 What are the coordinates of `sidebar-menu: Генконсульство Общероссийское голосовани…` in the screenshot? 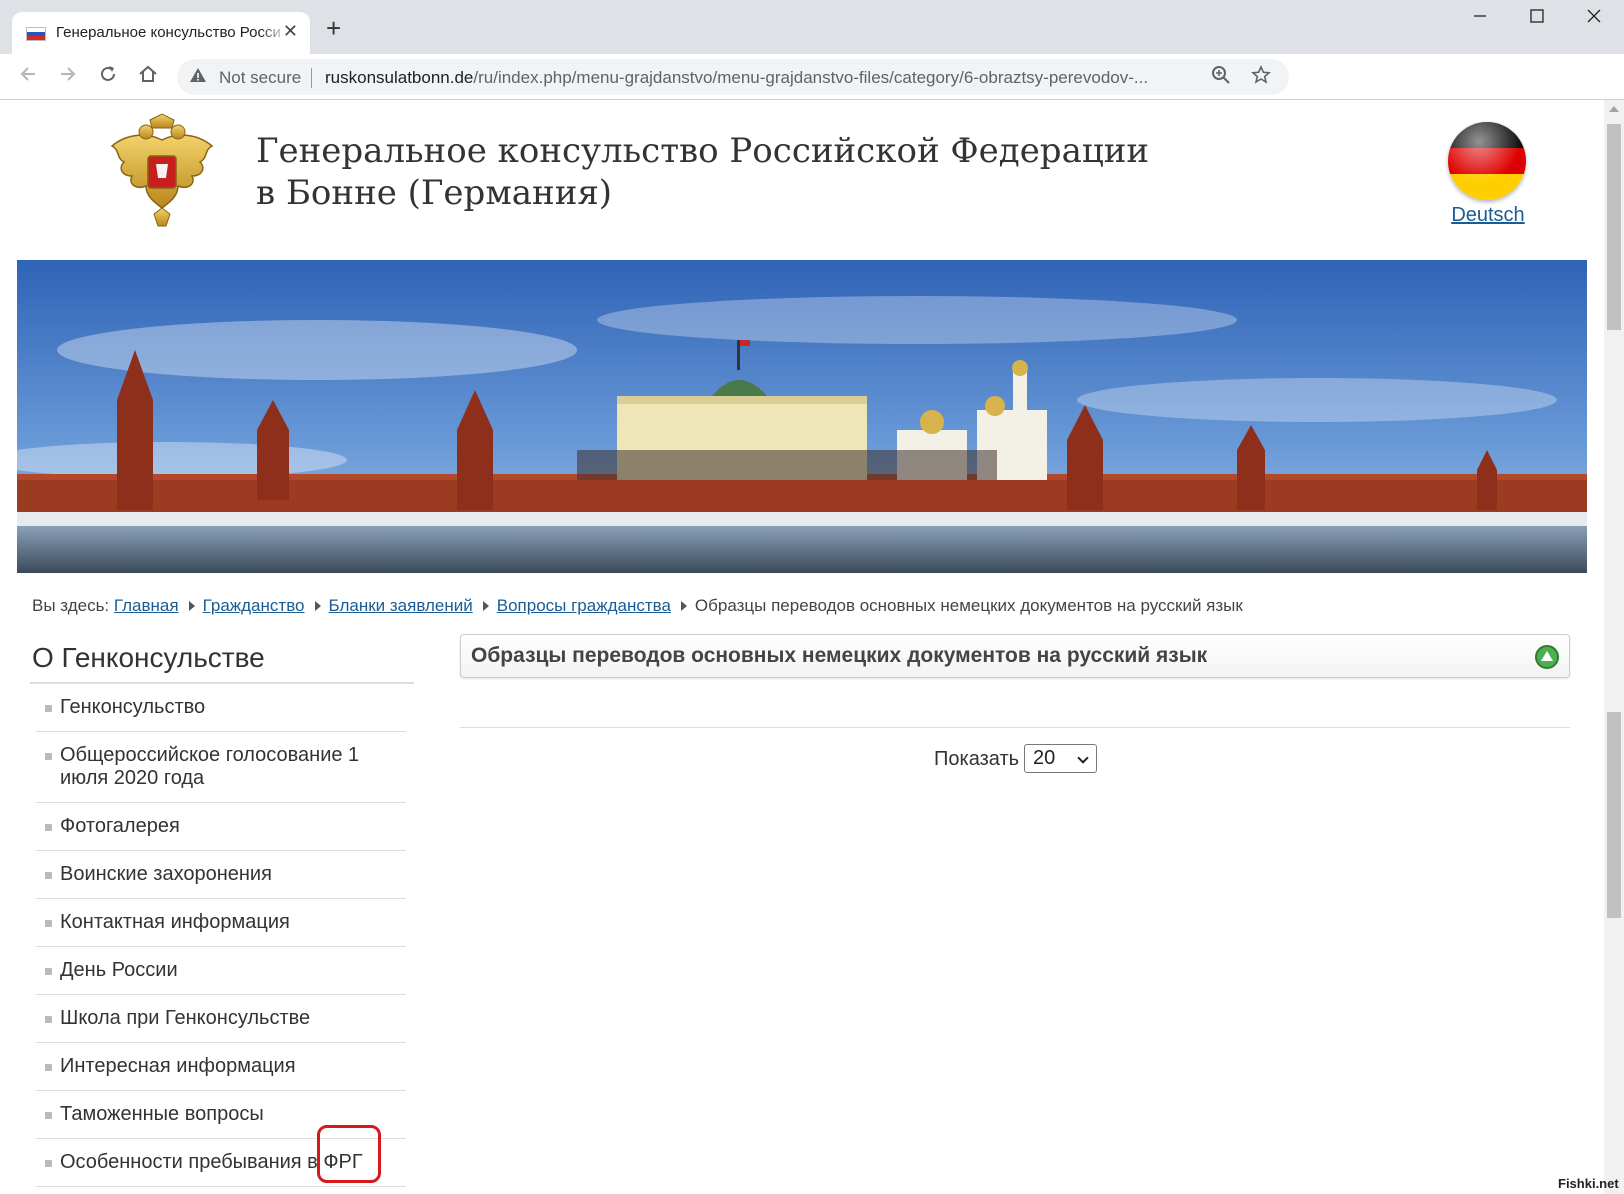 It's located at (221, 935).